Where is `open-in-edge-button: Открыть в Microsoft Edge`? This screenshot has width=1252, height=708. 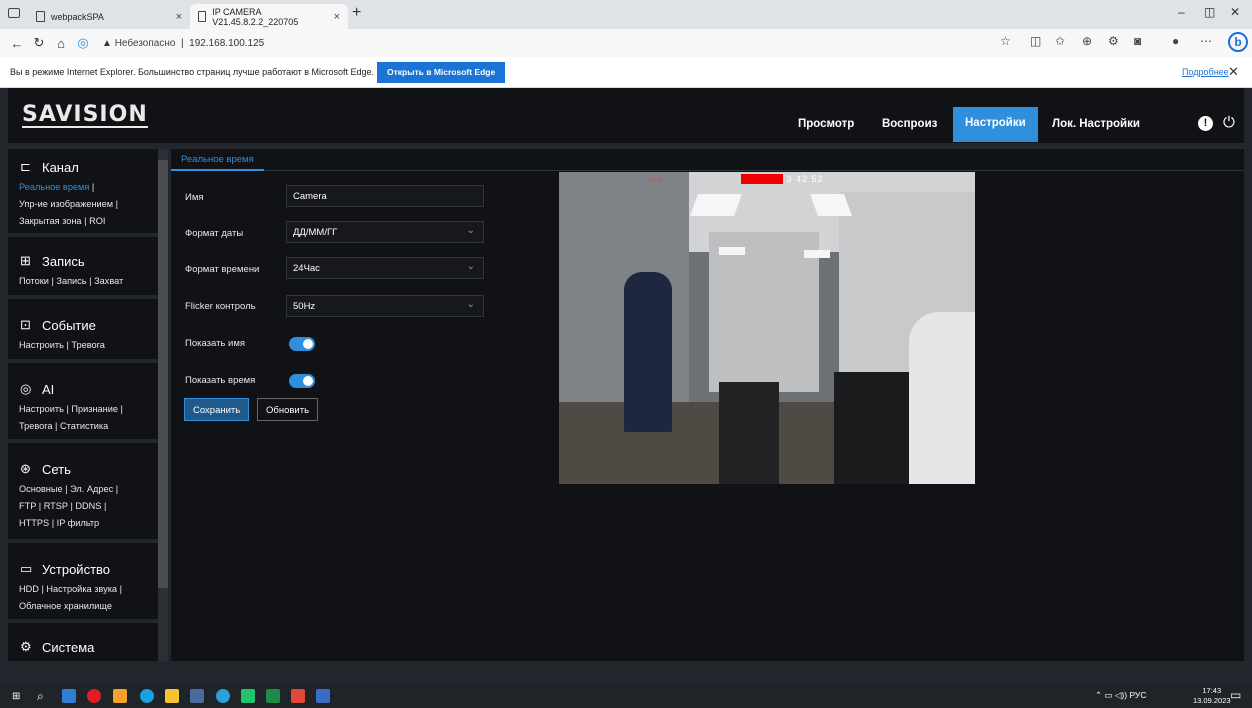
open-in-edge-button: Открыть в Microsoft Edge is located at coordinates (441, 72).